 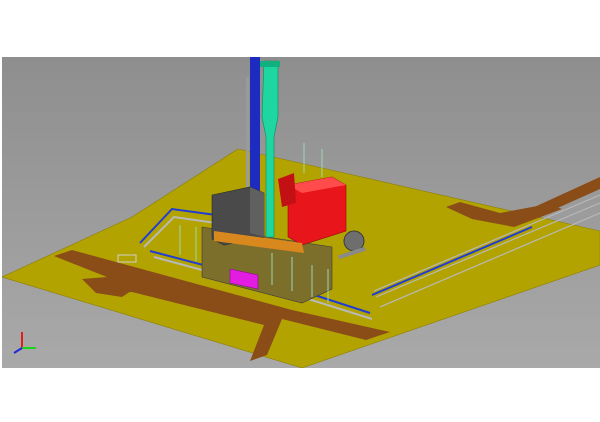 I want to click on chimney-stack, so click(x=255, y=133).